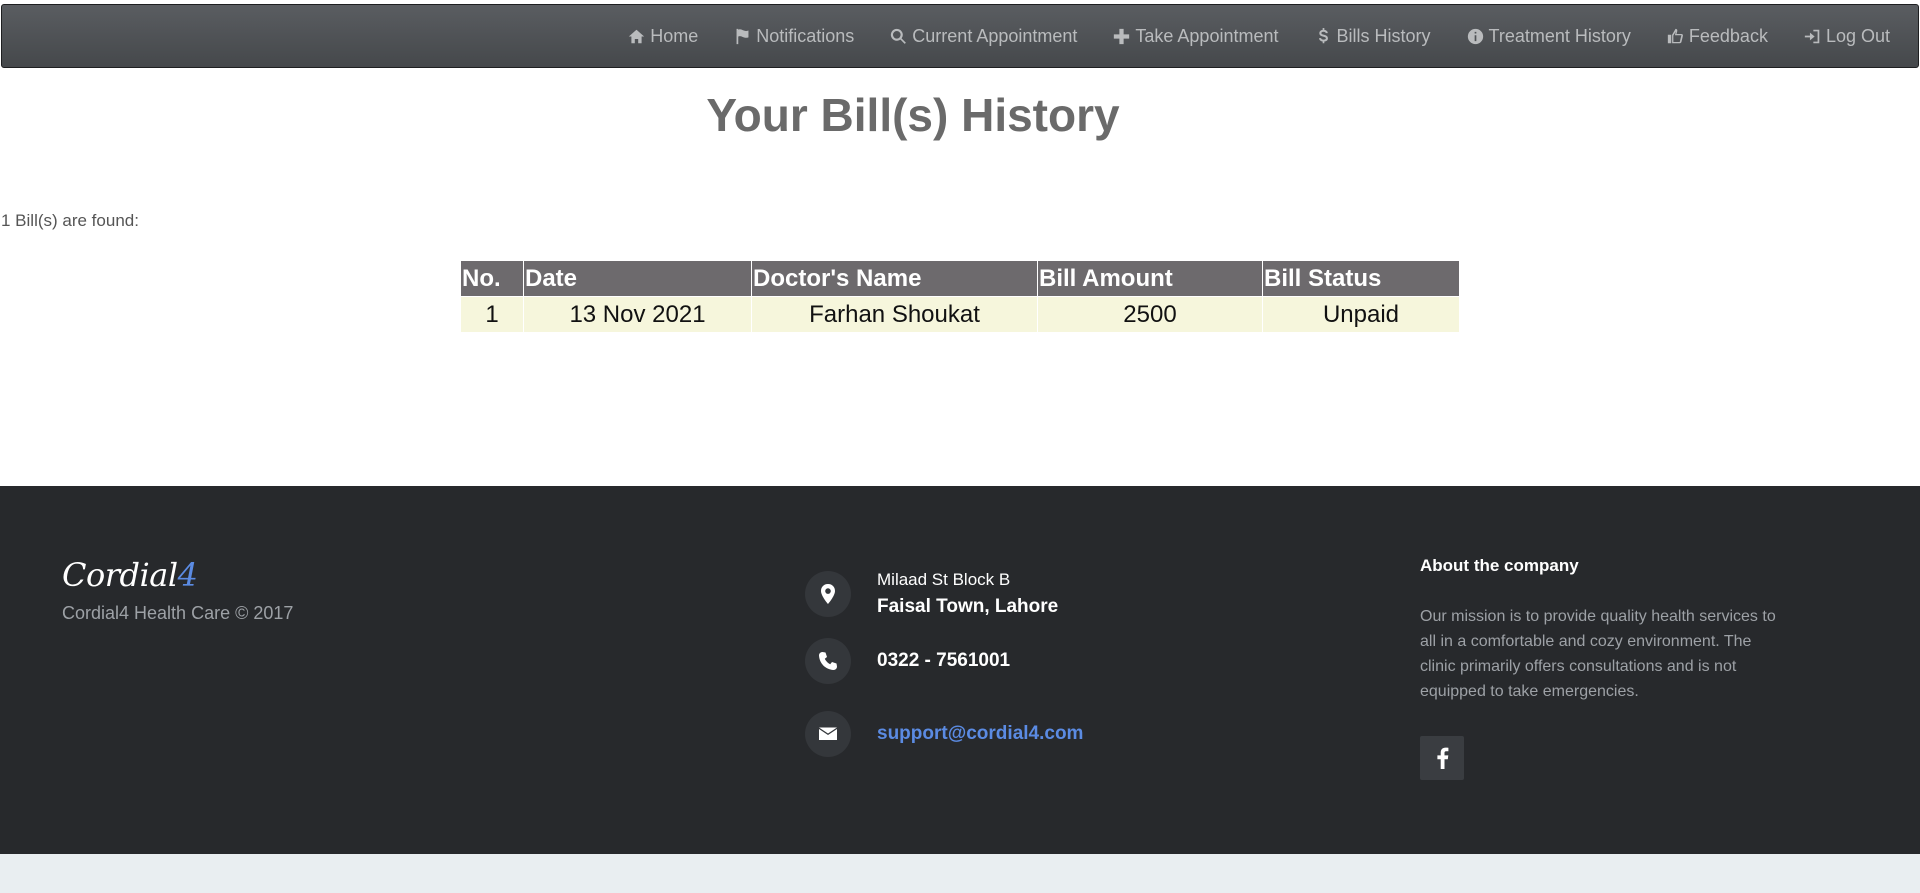 The image size is (1920, 893). I want to click on nav-notifications-label: Notifications, so click(805, 35).